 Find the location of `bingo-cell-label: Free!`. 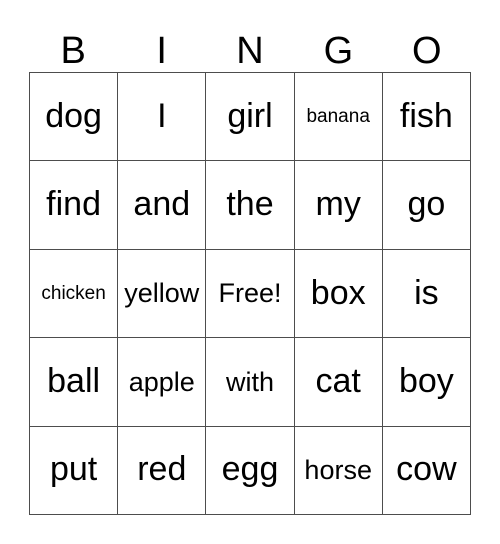

bingo-cell-label: Free! is located at coordinates (250, 293).